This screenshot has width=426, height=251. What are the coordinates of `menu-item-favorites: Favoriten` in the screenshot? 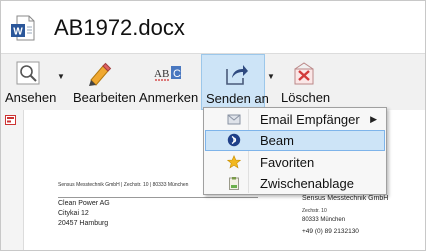 It's located at (295, 162).